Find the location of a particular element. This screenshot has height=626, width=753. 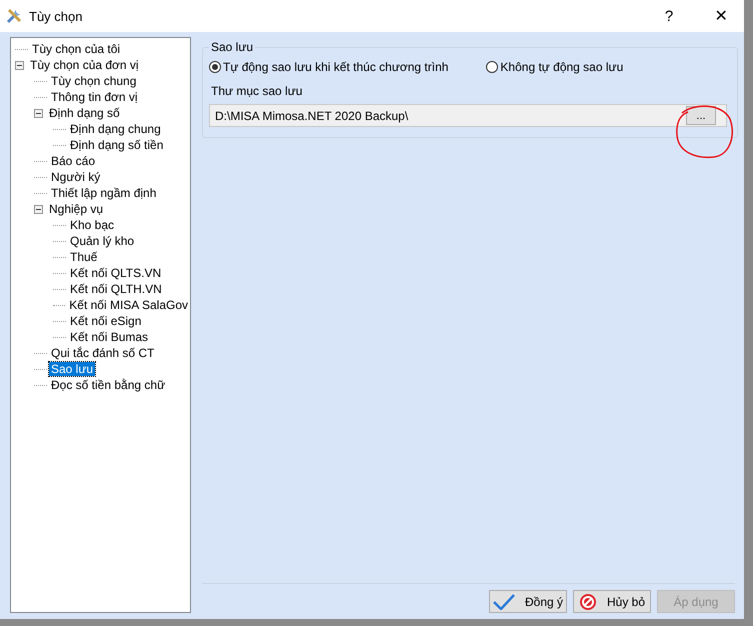

radio-option: Không tự động sao lưu is located at coordinates (555, 67).